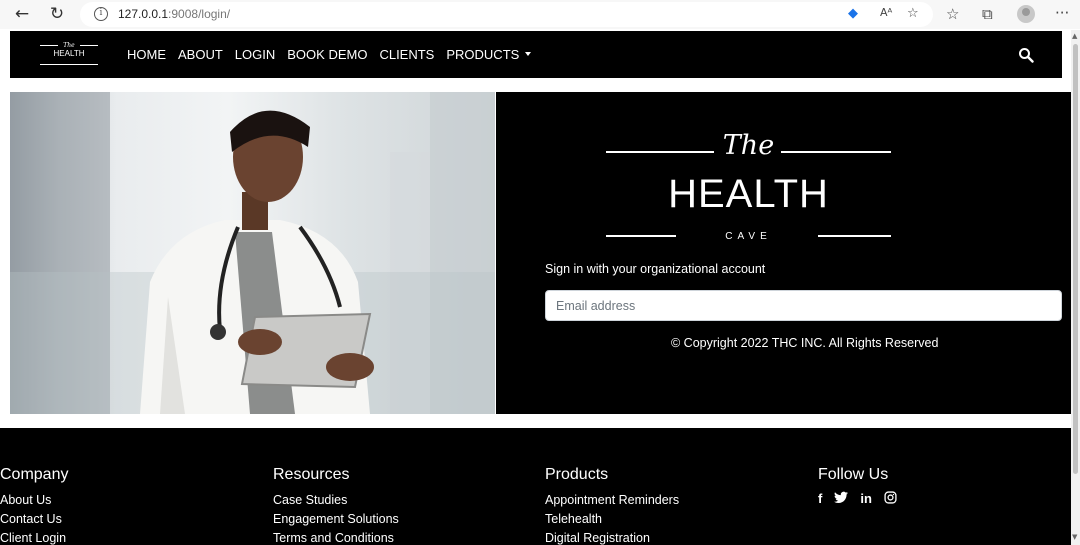 This screenshot has width=1080, height=545. I want to click on signin-instruction: Sign in with your organizational account, so click(655, 269).